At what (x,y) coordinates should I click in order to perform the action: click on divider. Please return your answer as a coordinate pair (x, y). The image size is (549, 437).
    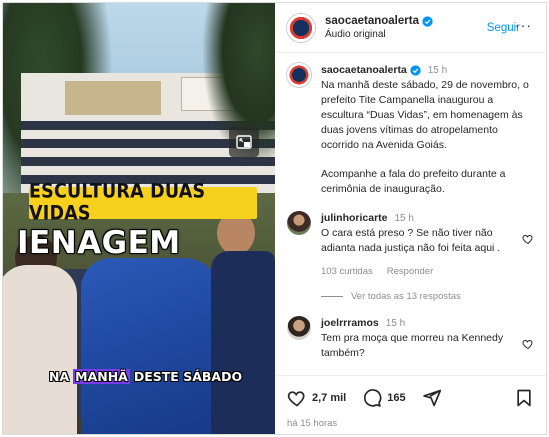
    Looking at the image, I should click on (332, 296).